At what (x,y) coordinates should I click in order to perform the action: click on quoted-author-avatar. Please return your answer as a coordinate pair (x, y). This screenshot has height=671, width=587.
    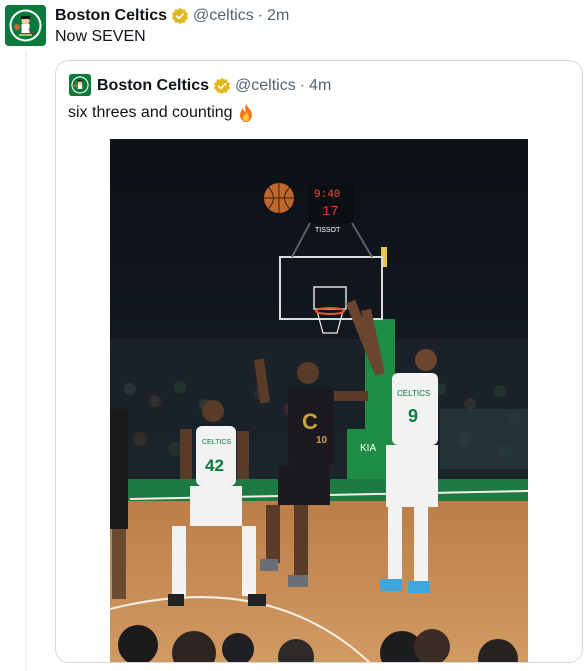
    Looking at the image, I should click on (80, 85).